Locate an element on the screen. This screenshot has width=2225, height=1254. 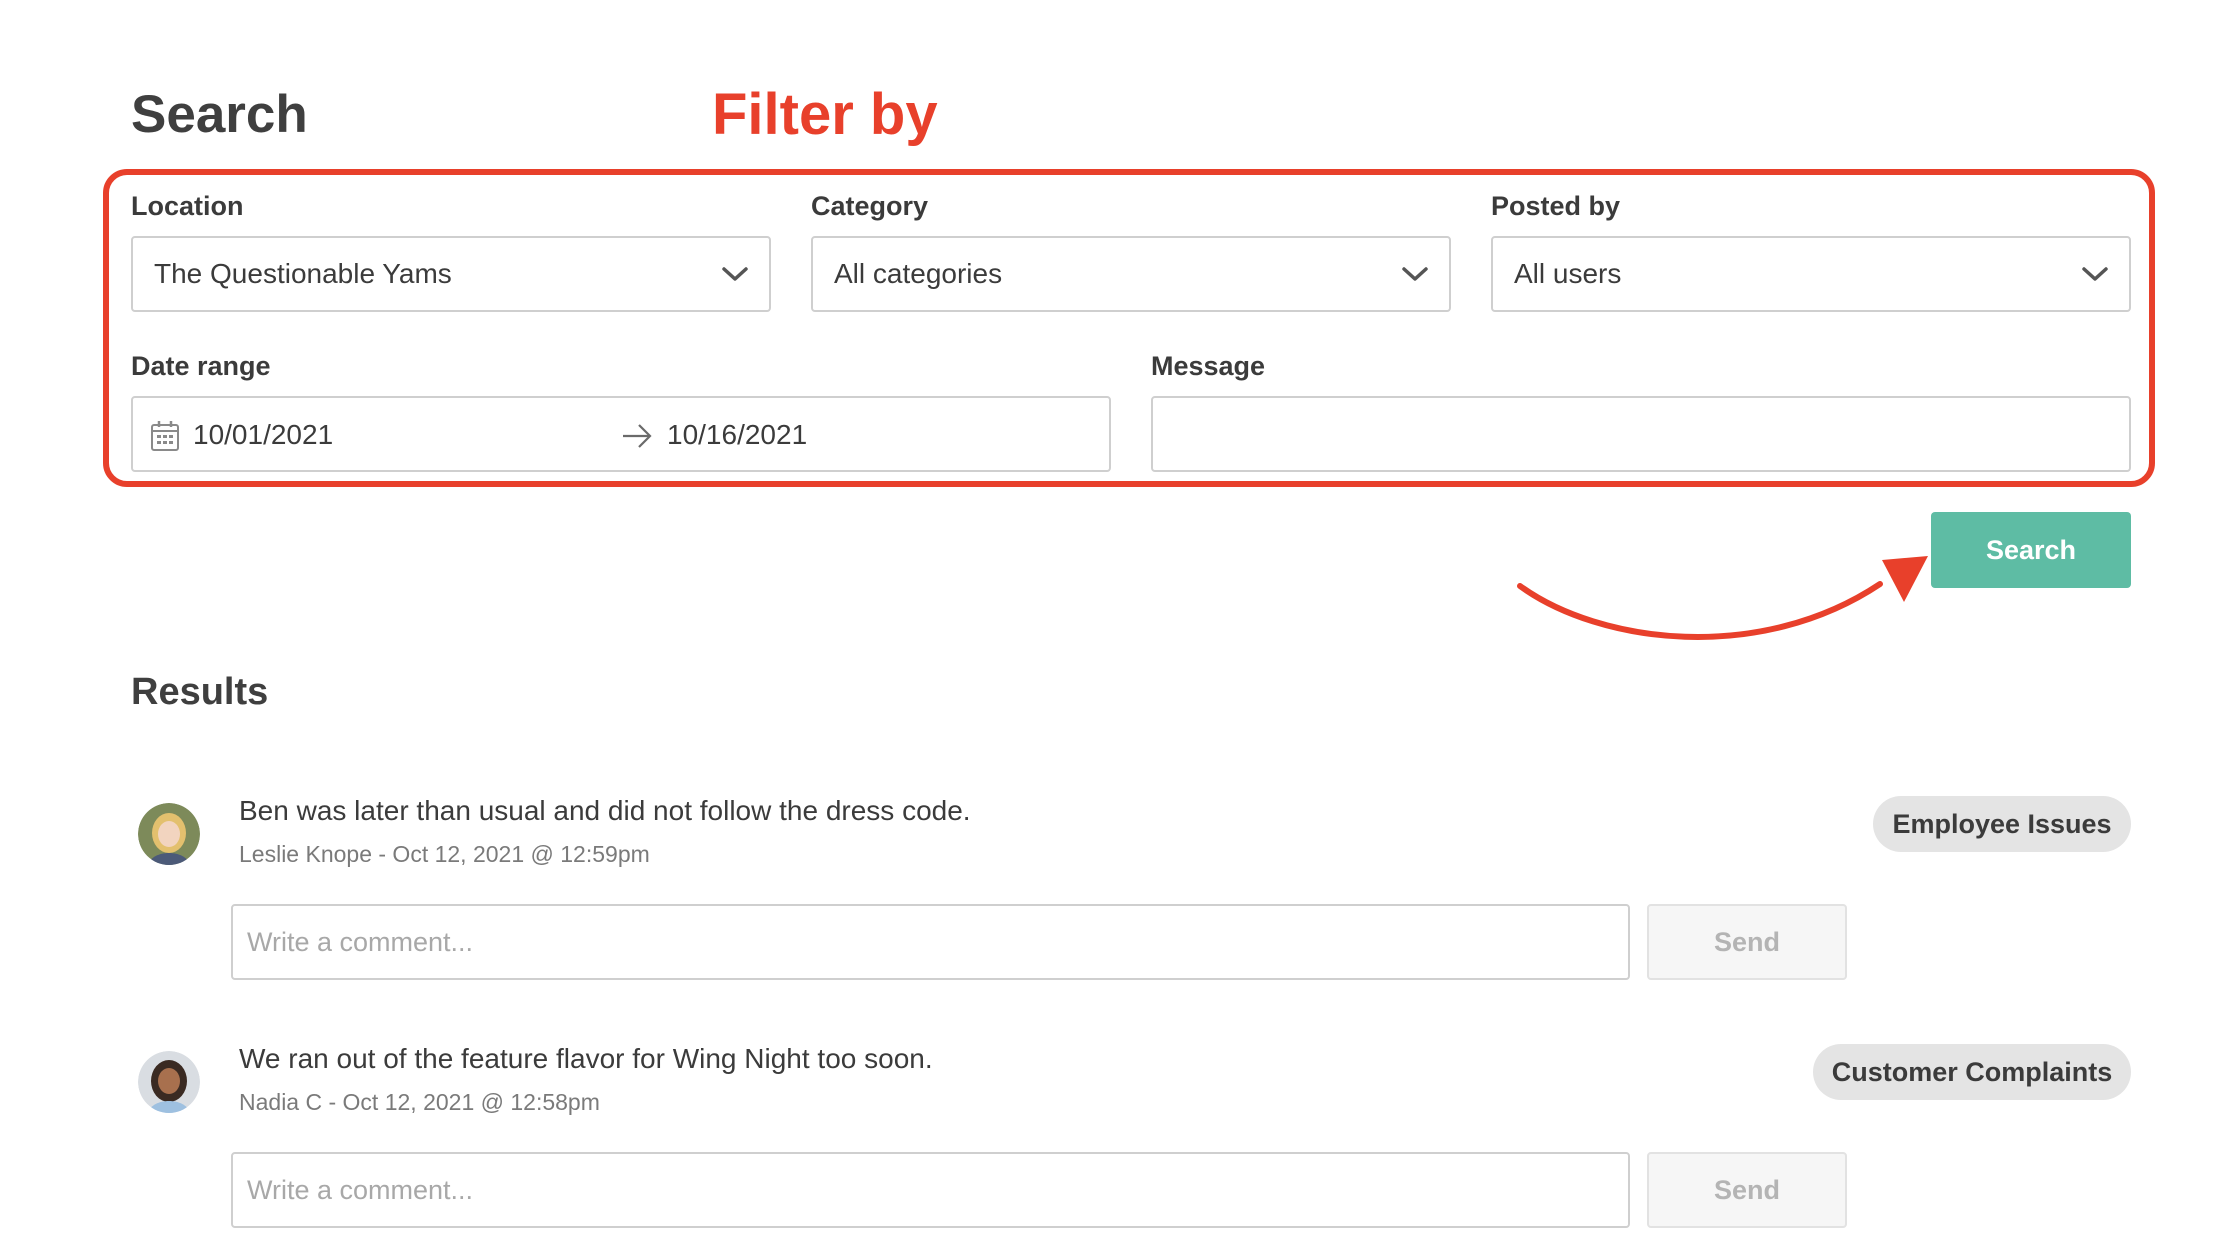
posted-by-select: All users is located at coordinates (1811, 274).